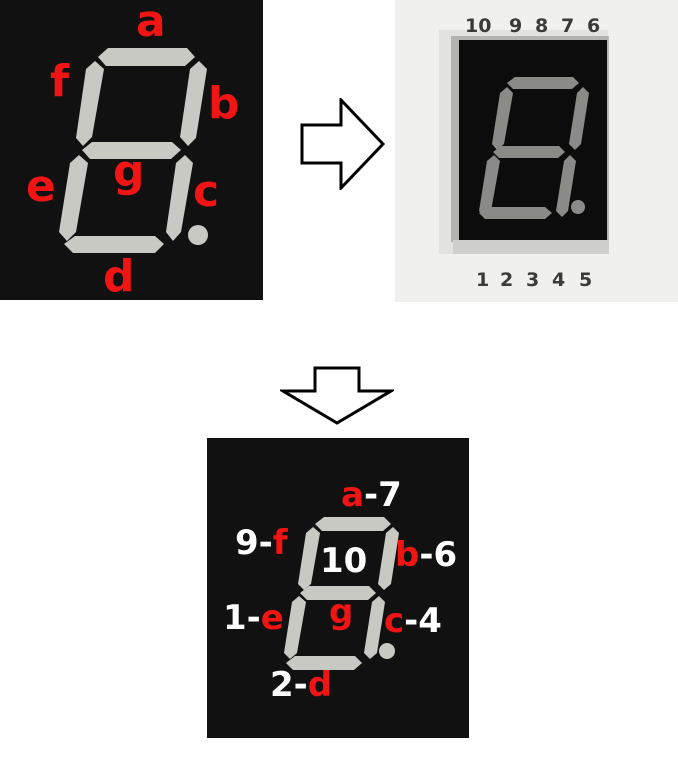  What do you see at coordinates (594, 26) in the screenshot?
I see `pin-number-top-5: 6` at bounding box center [594, 26].